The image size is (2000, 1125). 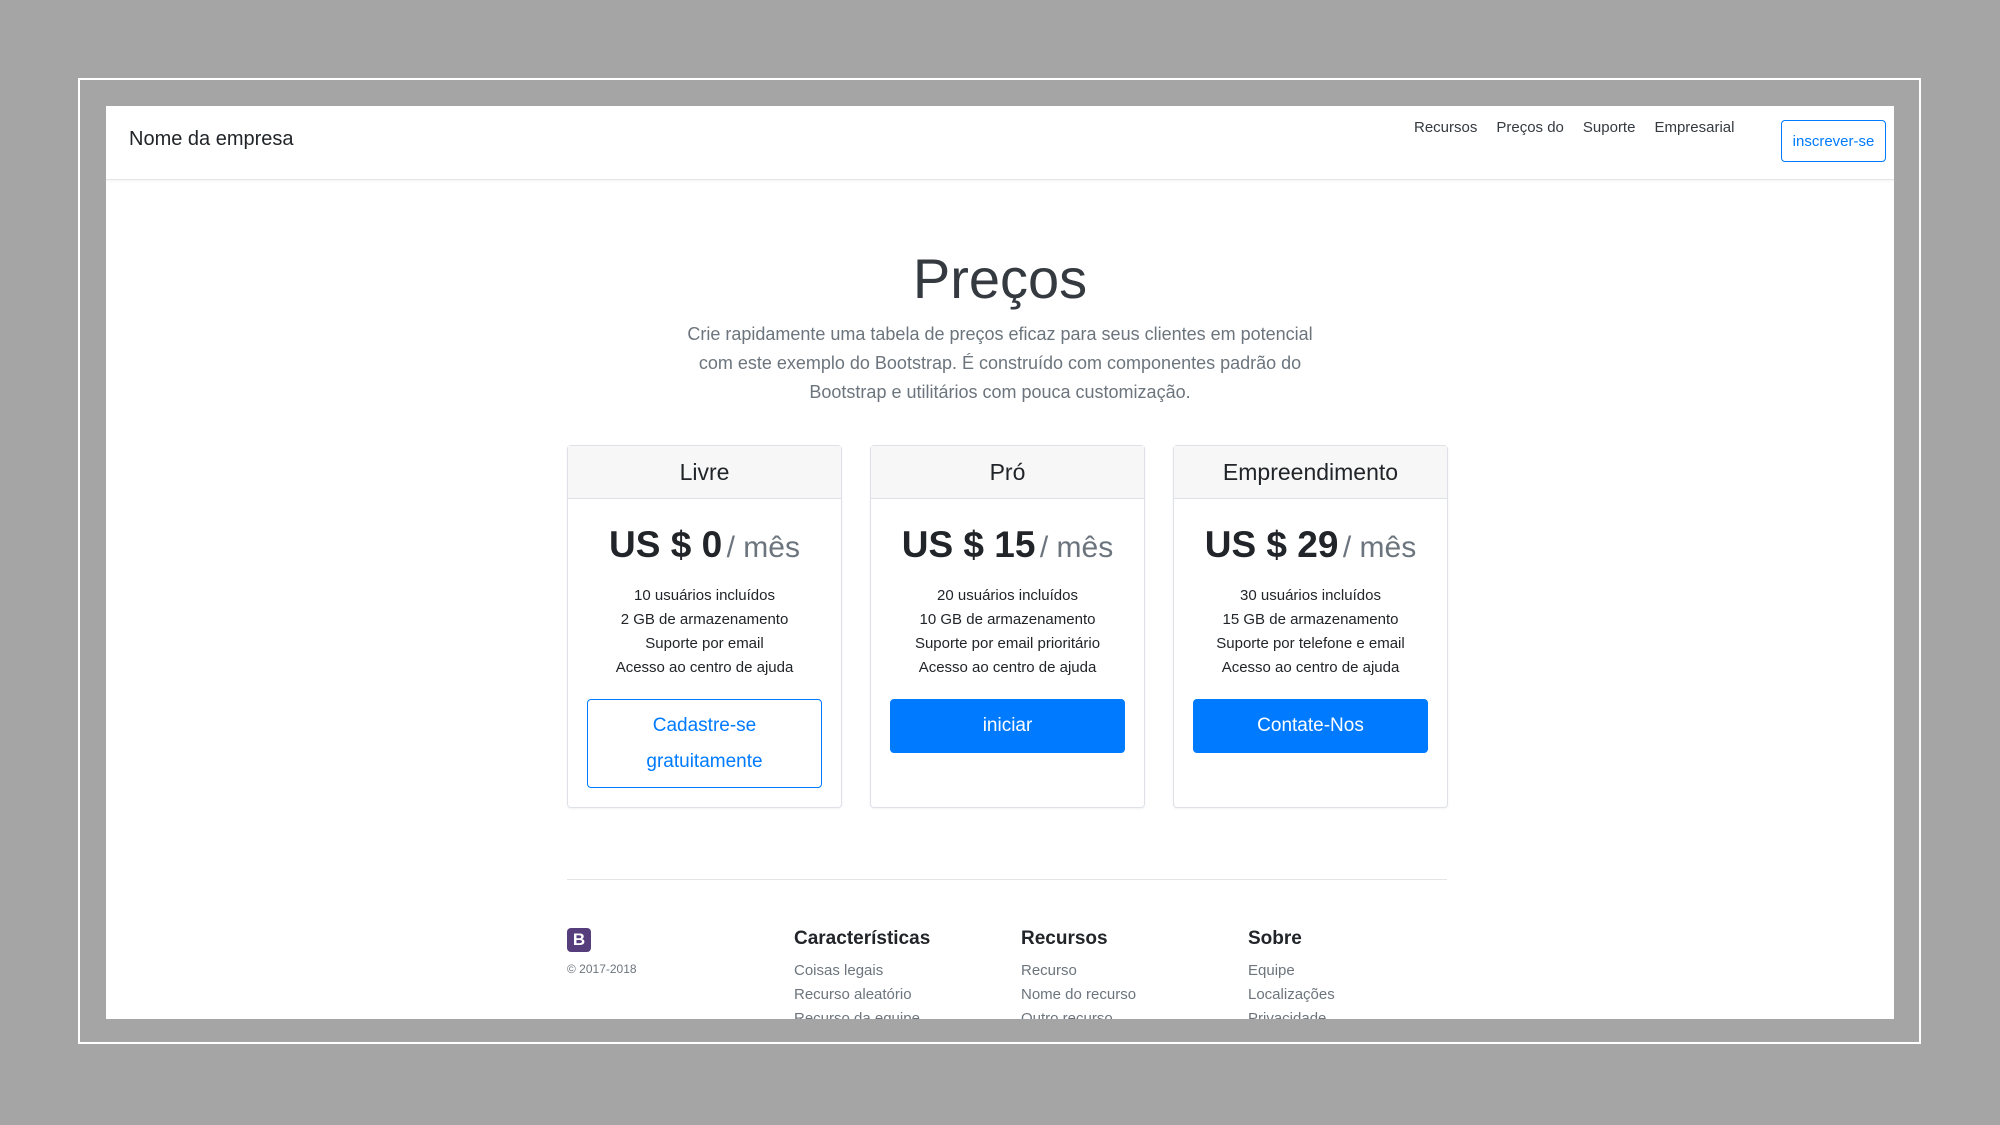 What do you see at coordinates (1310, 643) in the screenshot?
I see `feature-item: Suporte por telefone e email` at bounding box center [1310, 643].